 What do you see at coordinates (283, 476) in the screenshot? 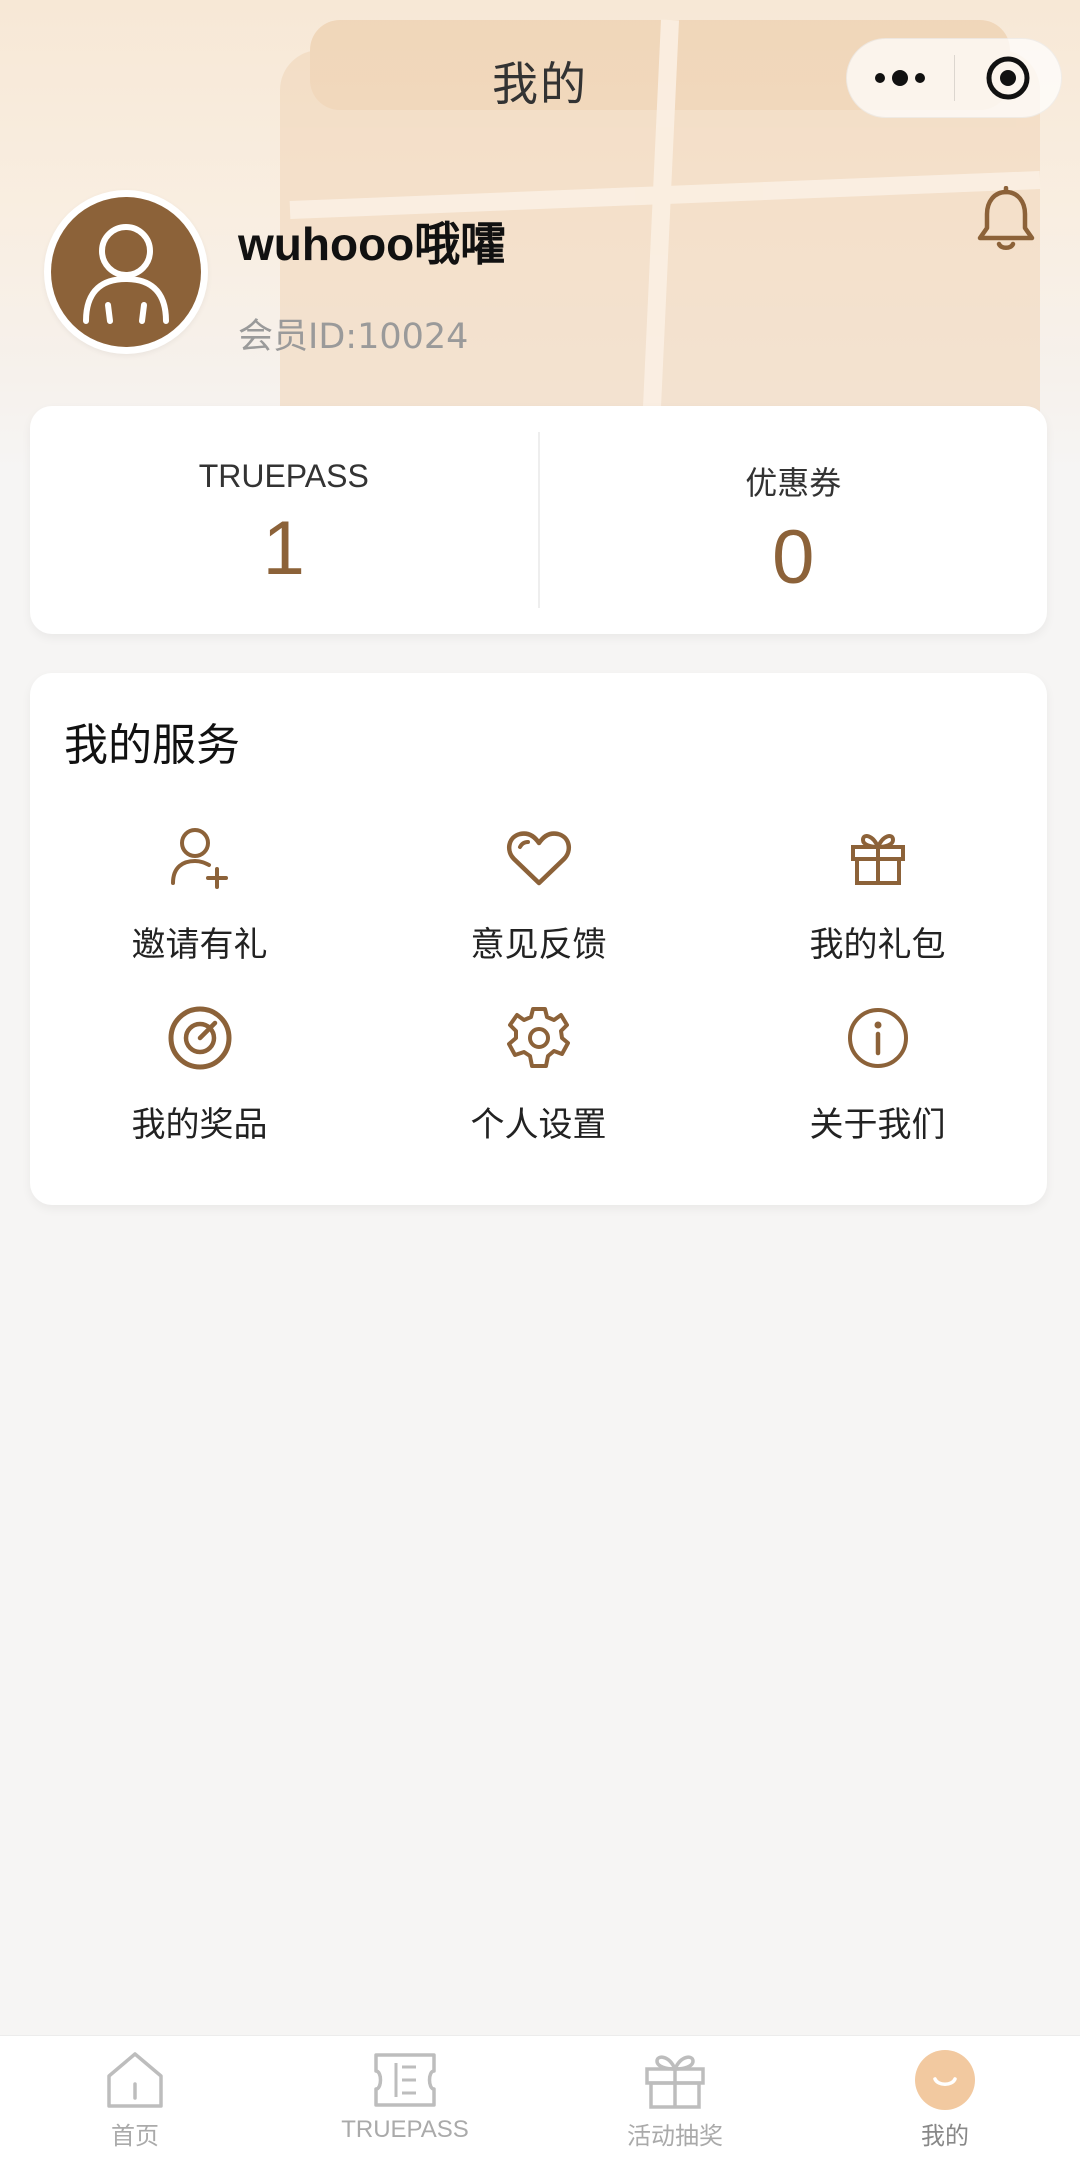
I see `stat-label: TRUEPASS` at bounding box center [283, 476].